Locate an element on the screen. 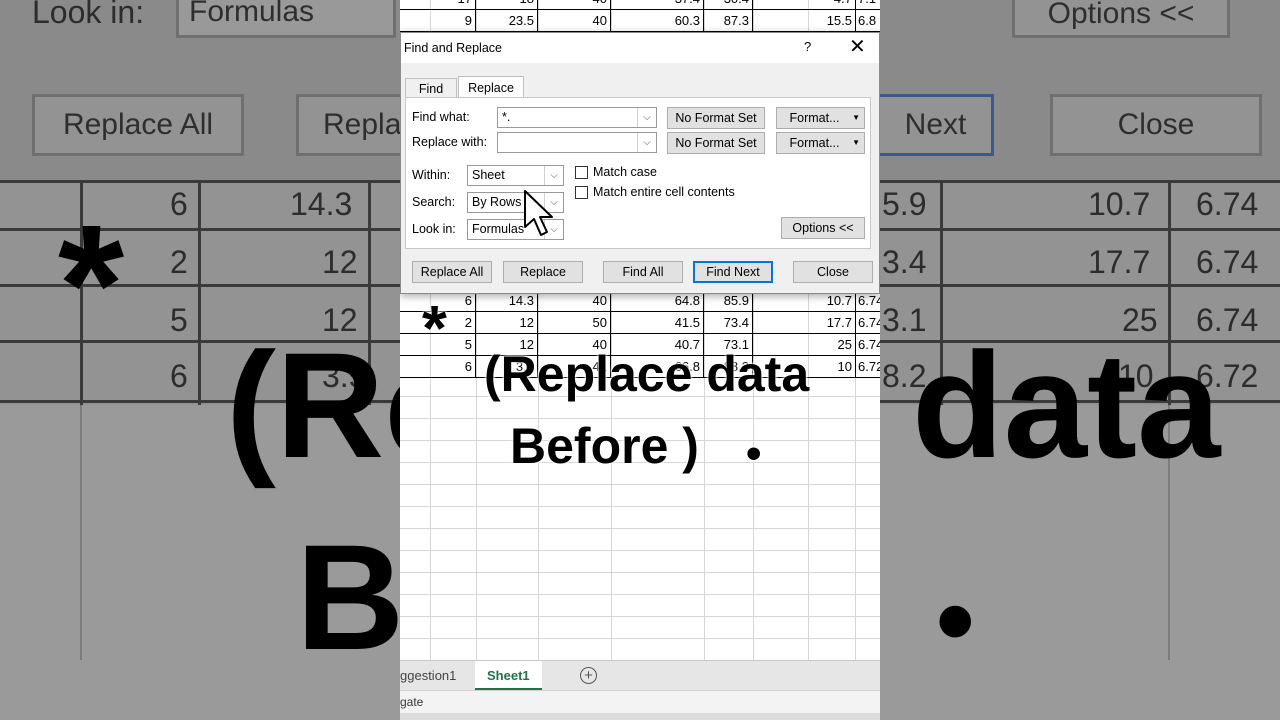  bg-cell: 17.7 is located at coordinates (1119, 262).